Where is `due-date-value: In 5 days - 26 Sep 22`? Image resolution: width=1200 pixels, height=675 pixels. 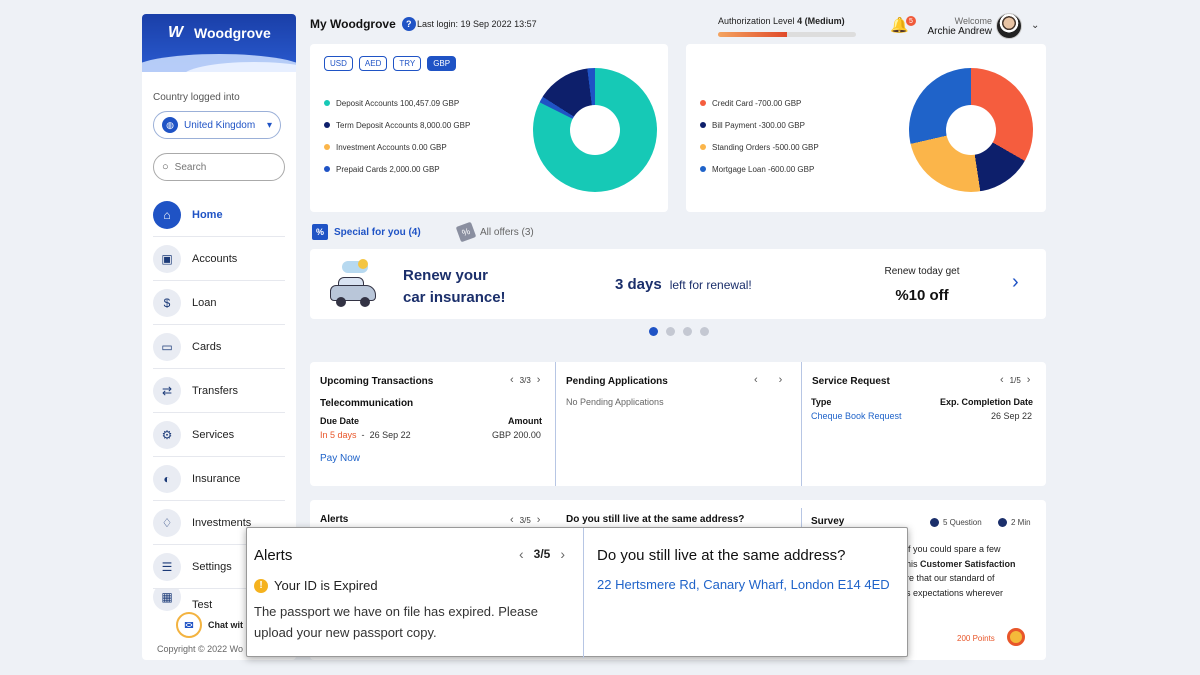
due-date-value: In 5 days - 26 Sep 22 is located at coordinates (365, 435).